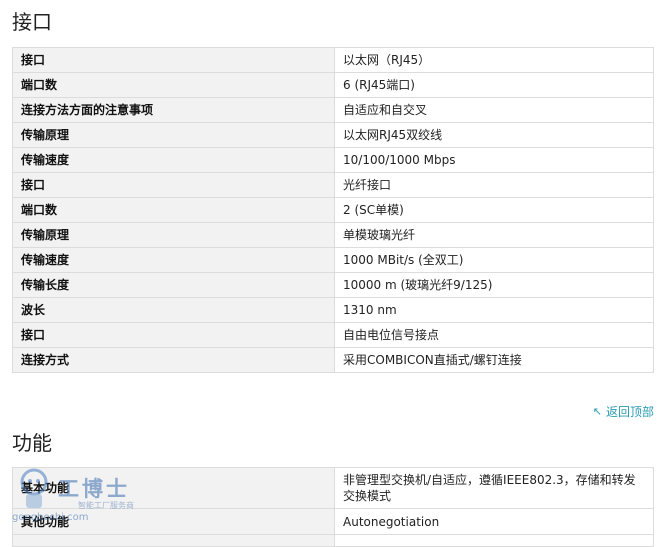 The image size is (663, 547). Describe the element at coordinates (32, 22) in the screenshot. I see `section-title-interface: 接口` at that location.